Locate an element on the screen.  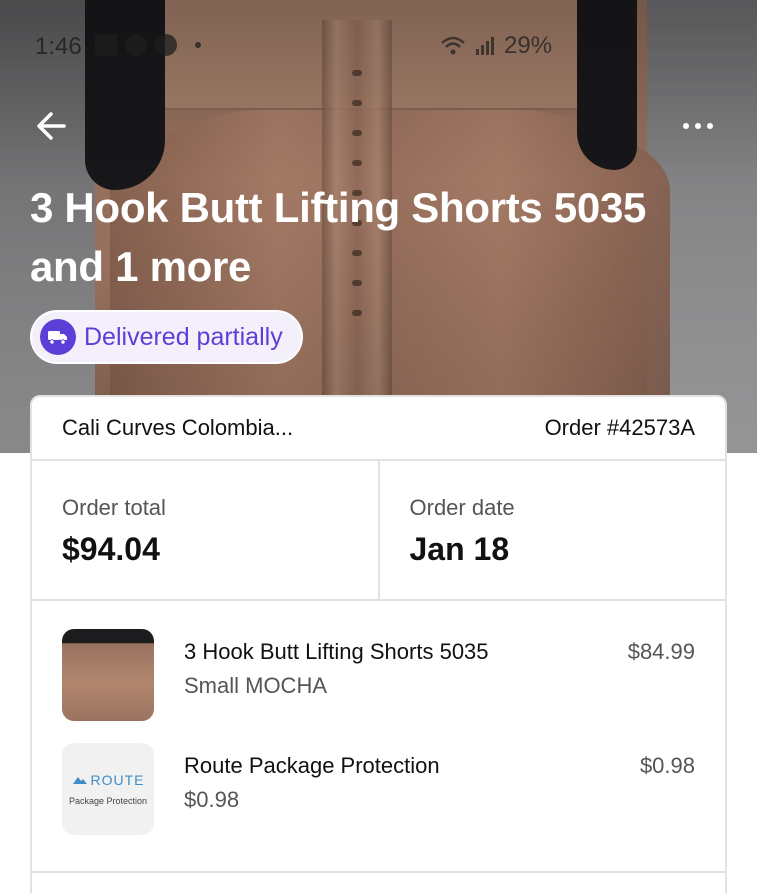
route-logo-text: ROUTE is located at coordinates (117, 780).